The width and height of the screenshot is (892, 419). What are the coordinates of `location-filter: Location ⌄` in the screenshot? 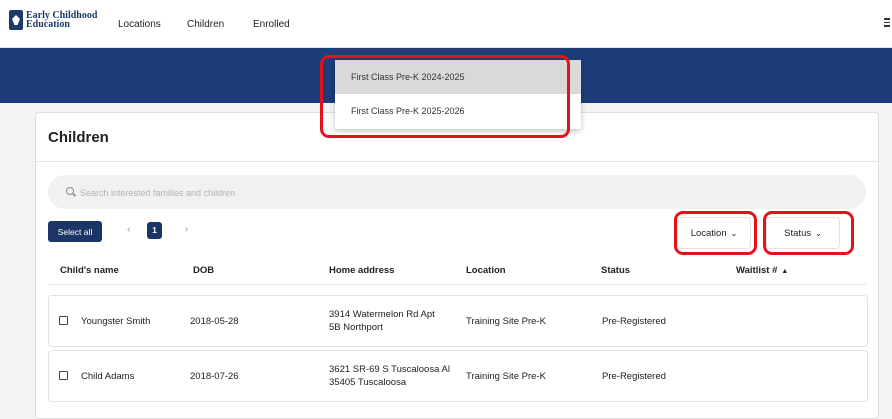 It's located at (714, 233).